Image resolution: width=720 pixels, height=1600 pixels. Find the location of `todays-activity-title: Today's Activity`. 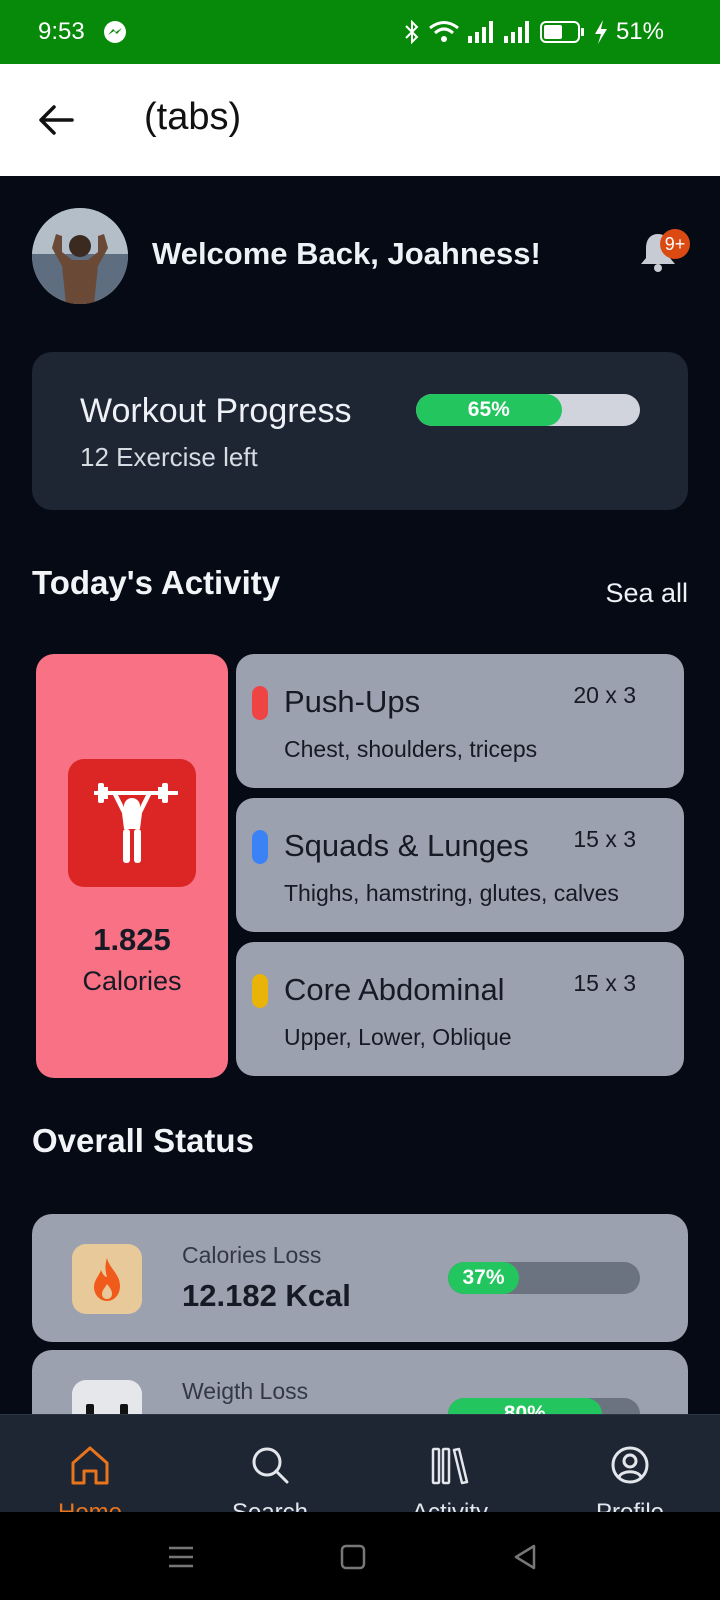

todays-activity-title: Today's Activity is located at coordinates (156, 582).